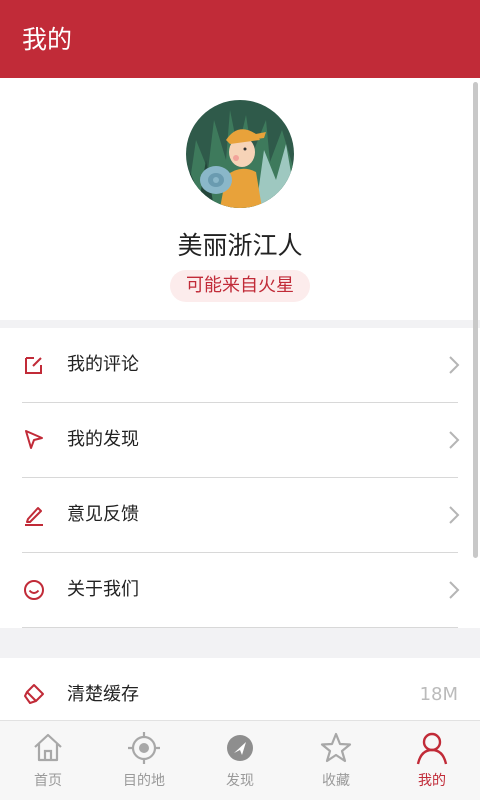 The image size is (480, 800). I want to click on user-tagline-badge: 可能来自火星, so click(240, 286).